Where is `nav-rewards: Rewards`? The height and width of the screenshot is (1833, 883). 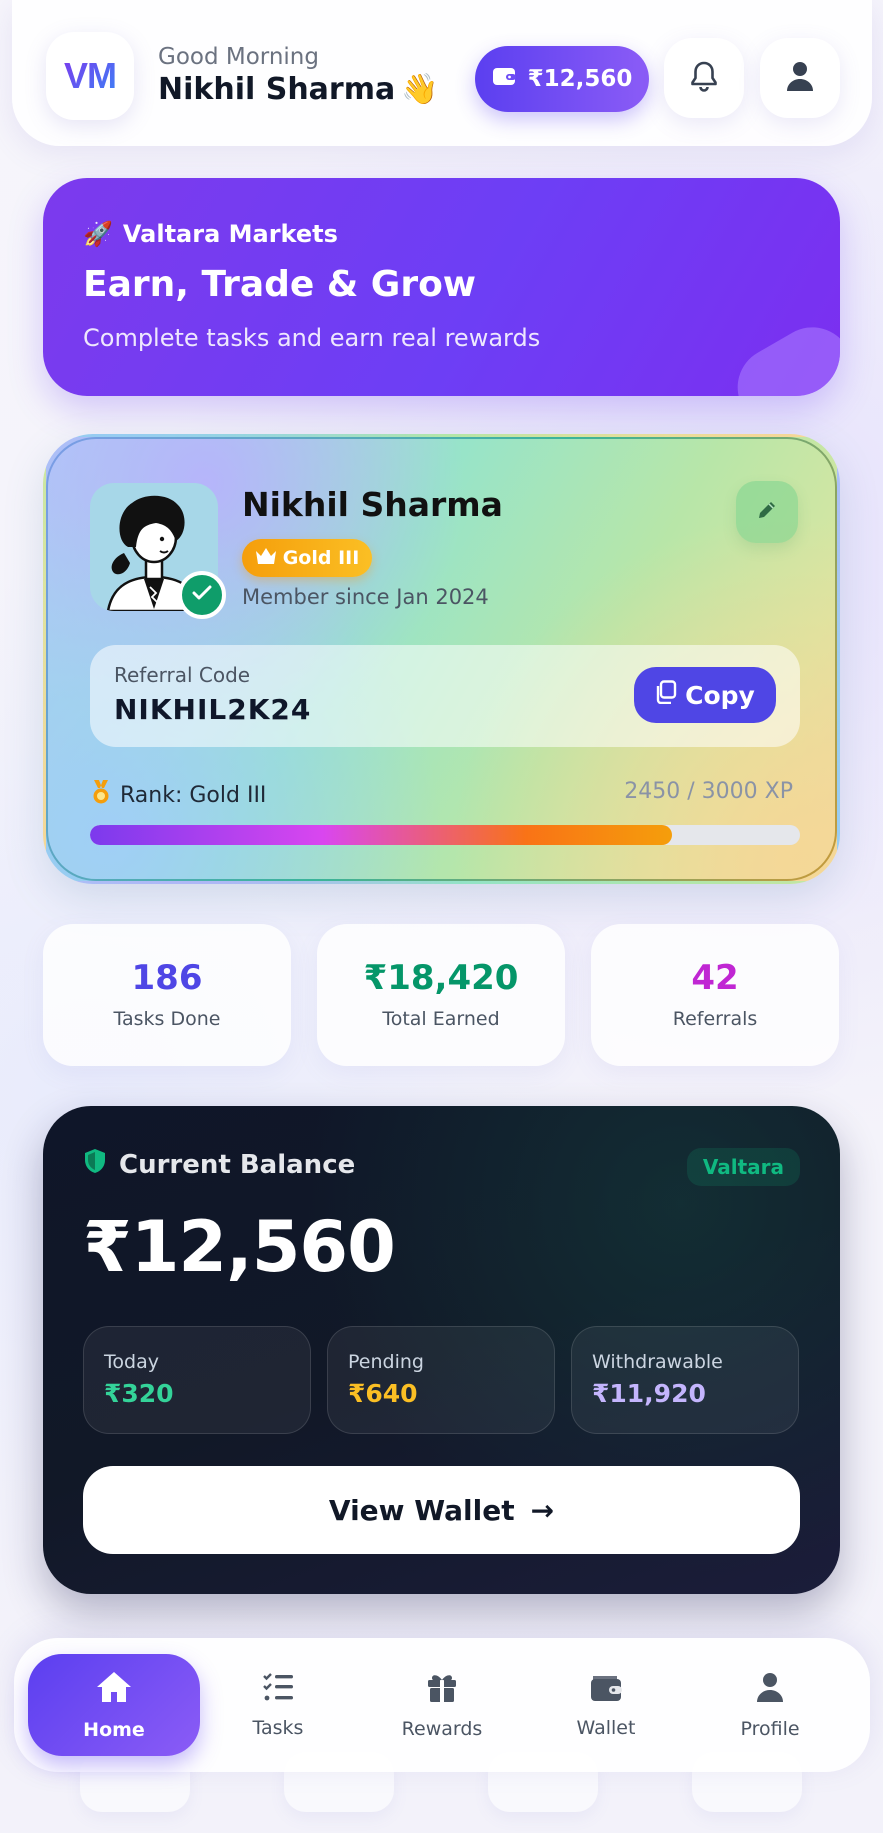 nav-rewards: Rewards is located at coordinates (442, 1705).